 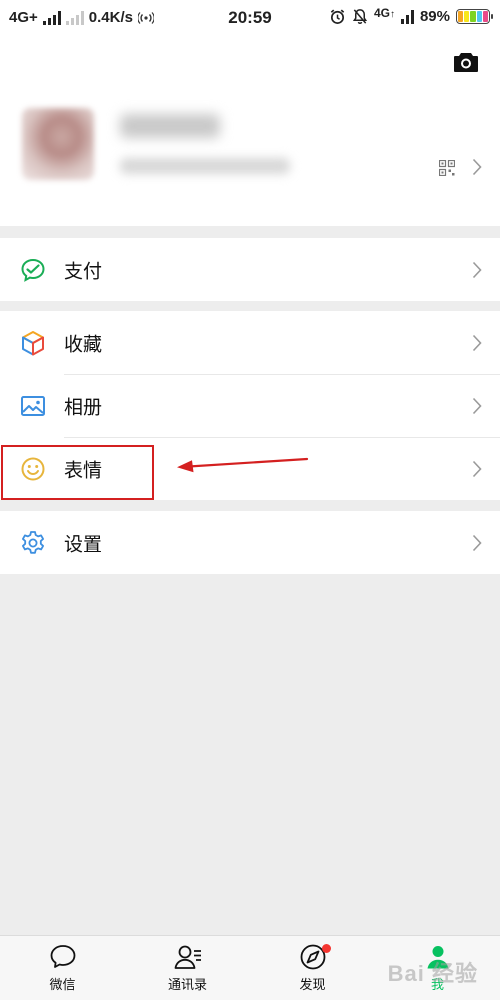 What do you see at coordinates (384, 12) in the screenshot?
I see `network-type-right: 4G↑` at bounding box center [384, 12].